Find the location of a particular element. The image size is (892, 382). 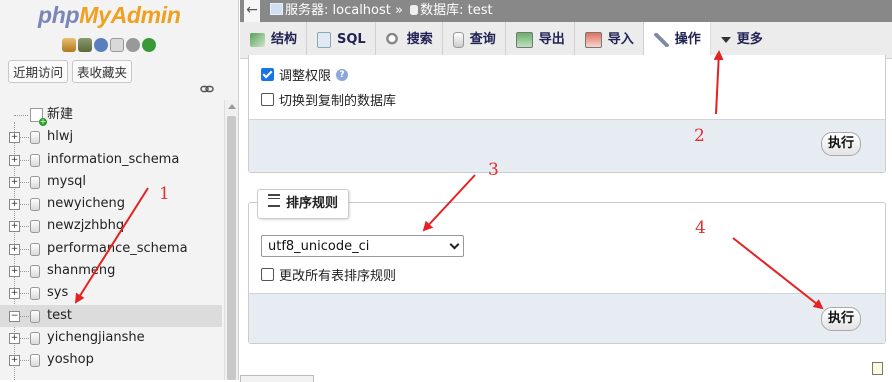

console-tab is located at coordinates (277, 378).